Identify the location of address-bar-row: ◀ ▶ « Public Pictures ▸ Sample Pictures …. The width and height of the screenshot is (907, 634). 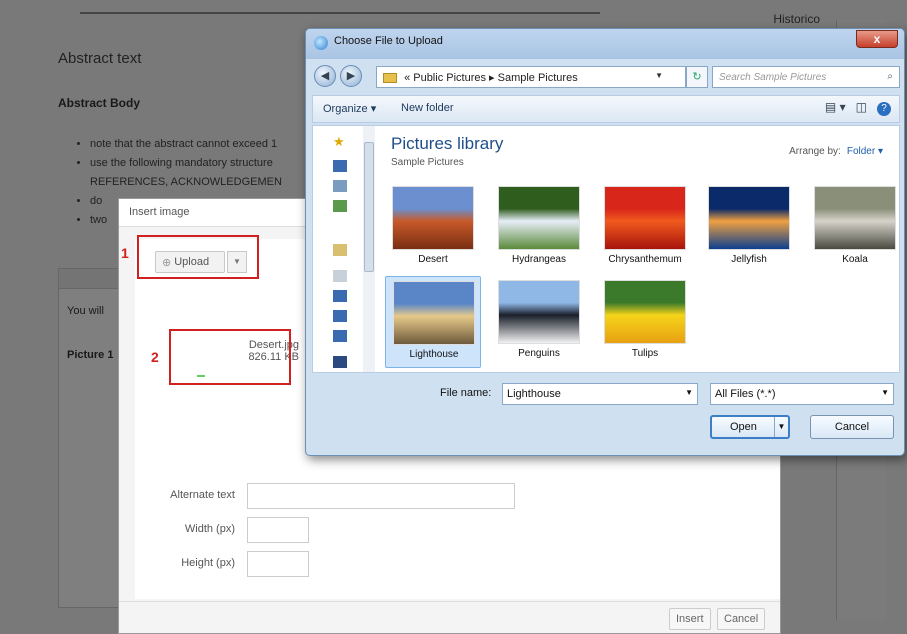
(606, 77).